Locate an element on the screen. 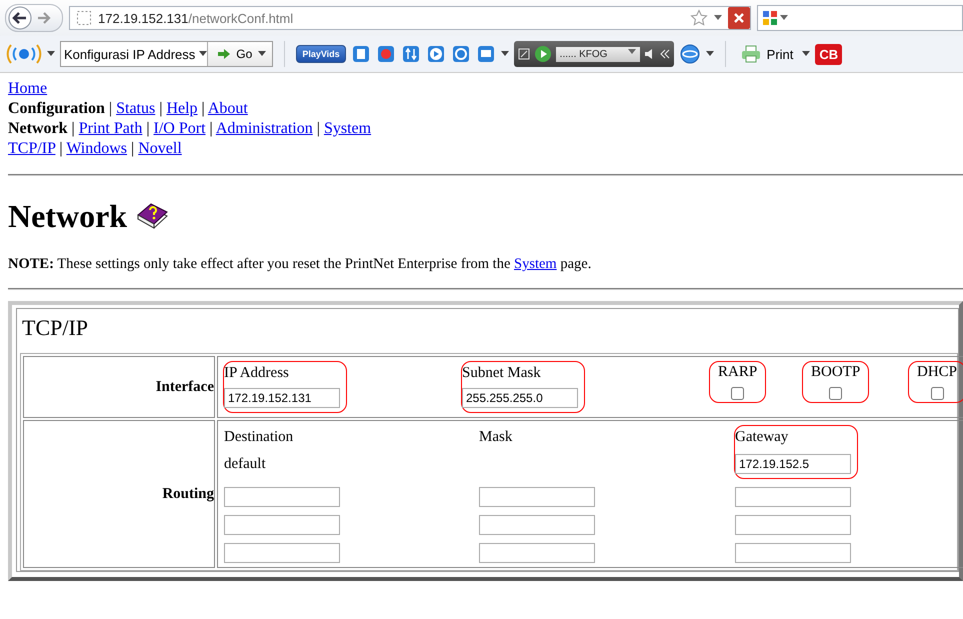 The width and height of the screenshot is (963, 619). collapse-icon is located at coordinates (665, 54).